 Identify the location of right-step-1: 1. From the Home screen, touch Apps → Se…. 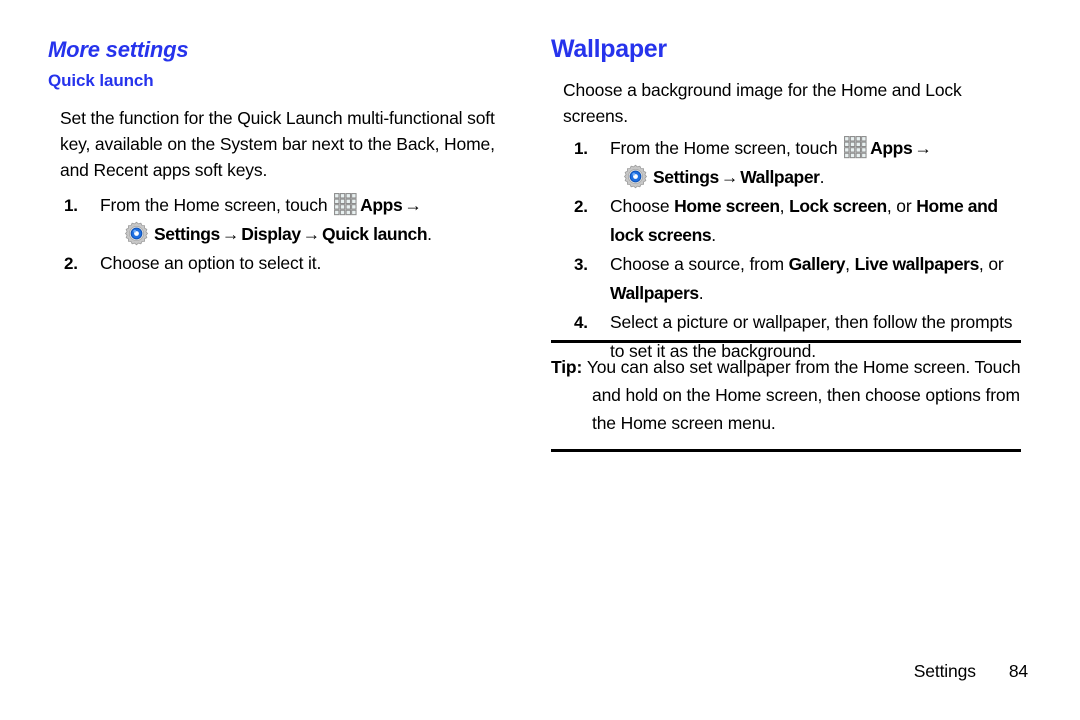
(788, 163).